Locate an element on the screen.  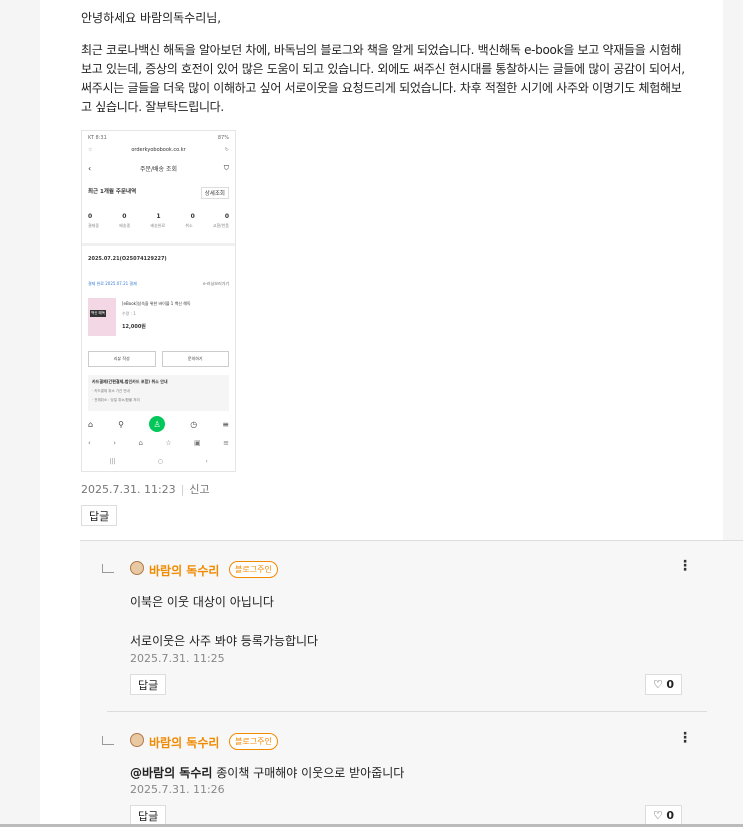
order-meta: 결제 완료 2025.07.21 결제 is located at coordinates (112, 283).